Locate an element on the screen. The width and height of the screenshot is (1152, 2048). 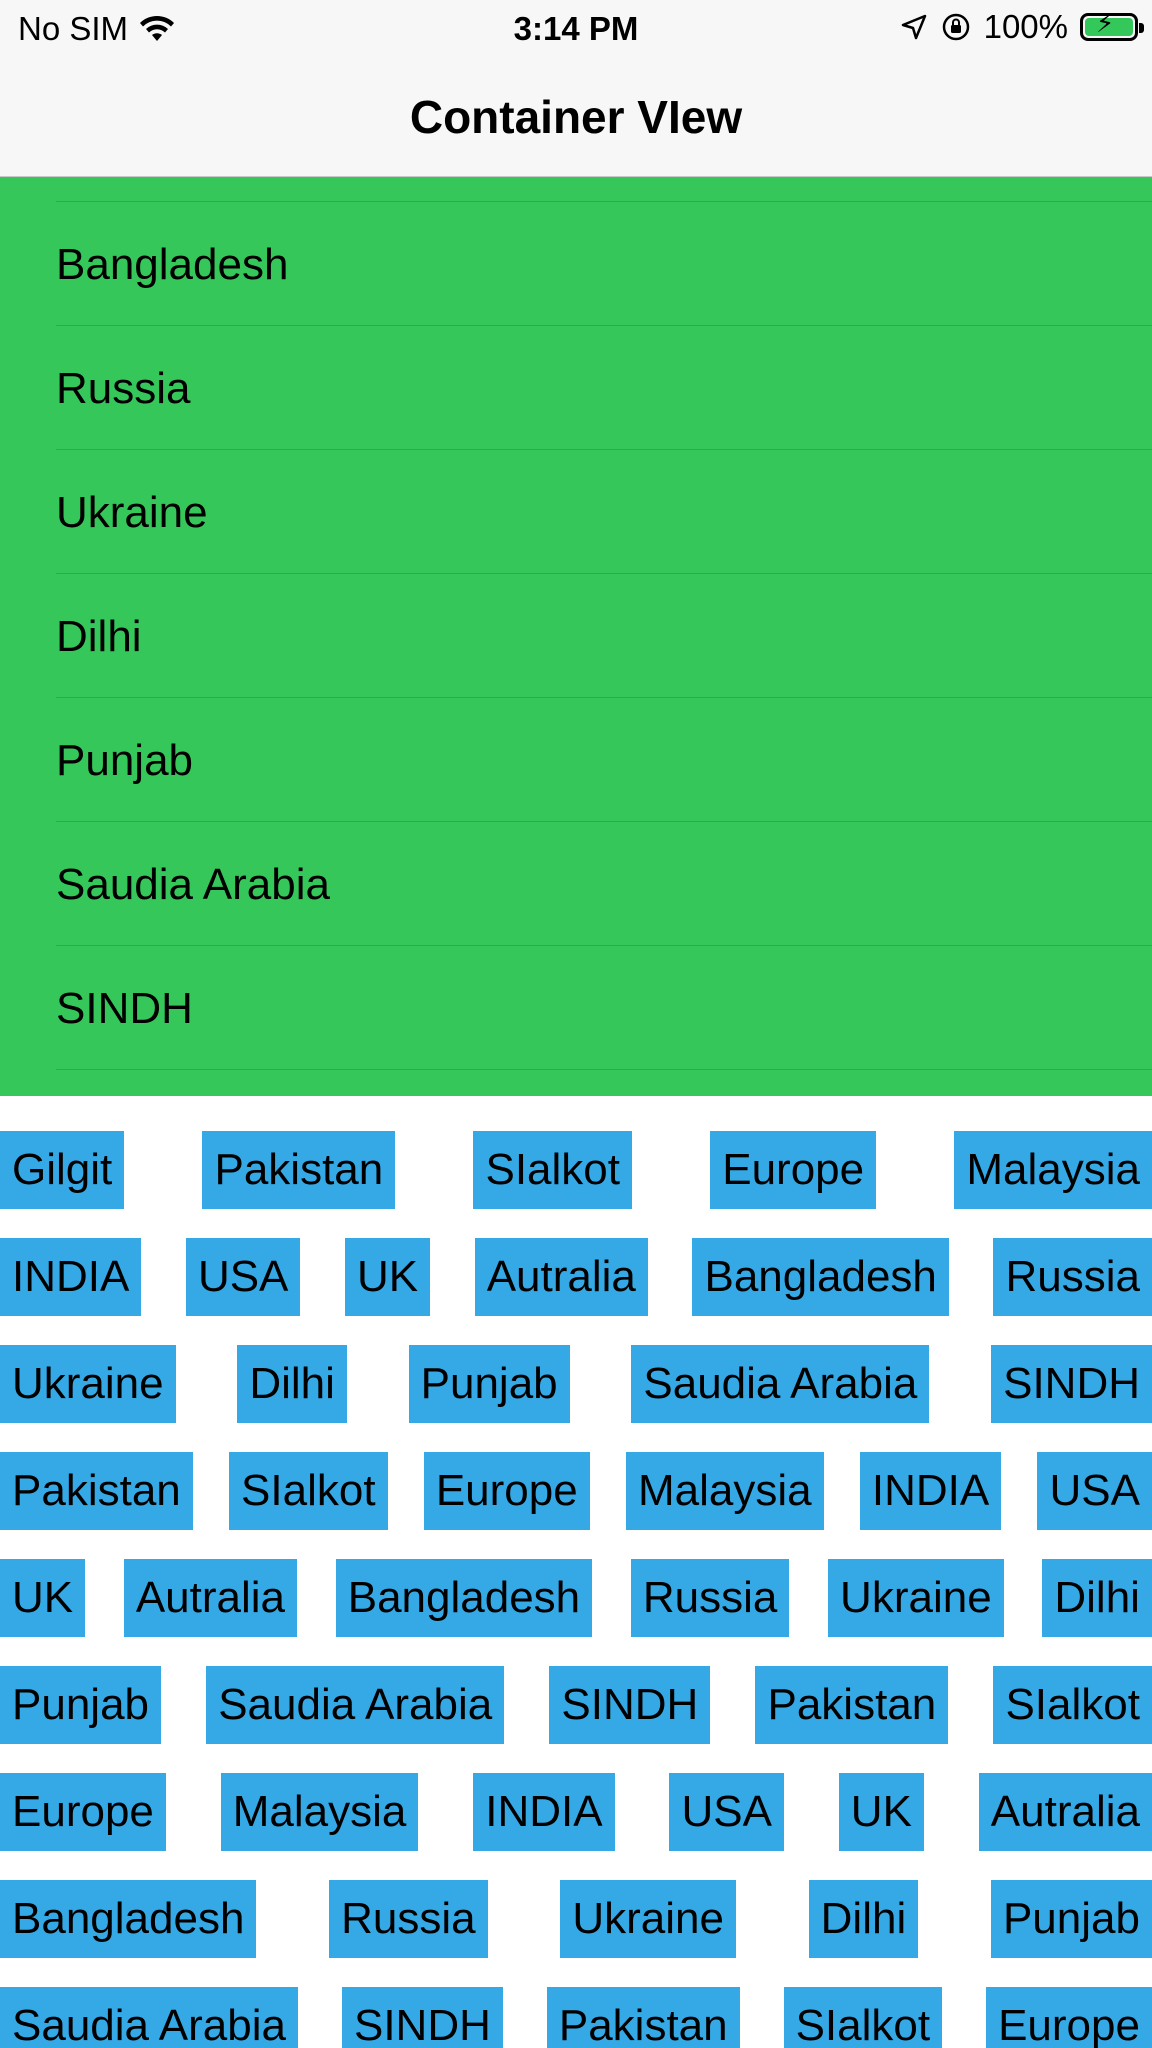
tag-row: UK Autralia Bangladesh Russia Ukraine Dilhi is located at coordinates (576, 1598).